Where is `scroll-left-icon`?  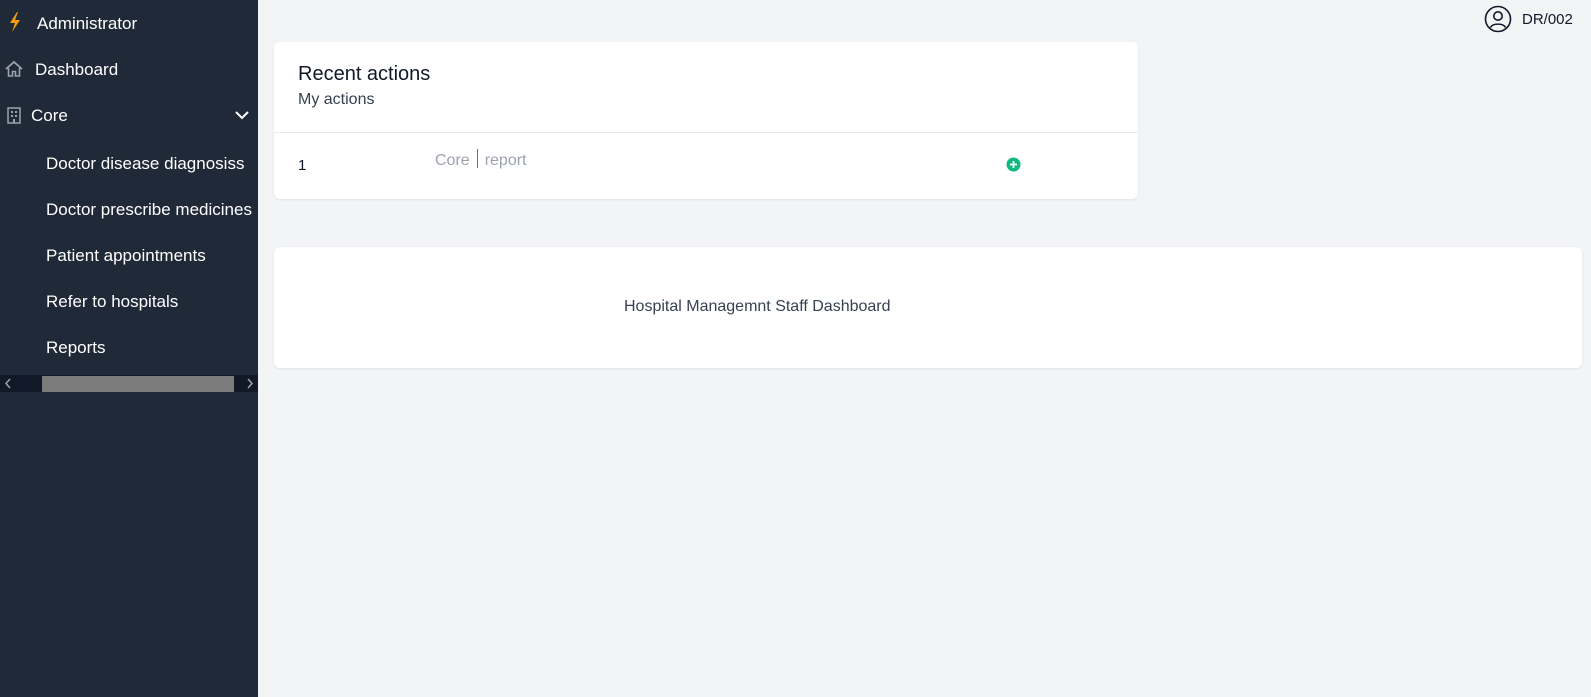 scroll-left-icon is located at coordinates (8, 383).